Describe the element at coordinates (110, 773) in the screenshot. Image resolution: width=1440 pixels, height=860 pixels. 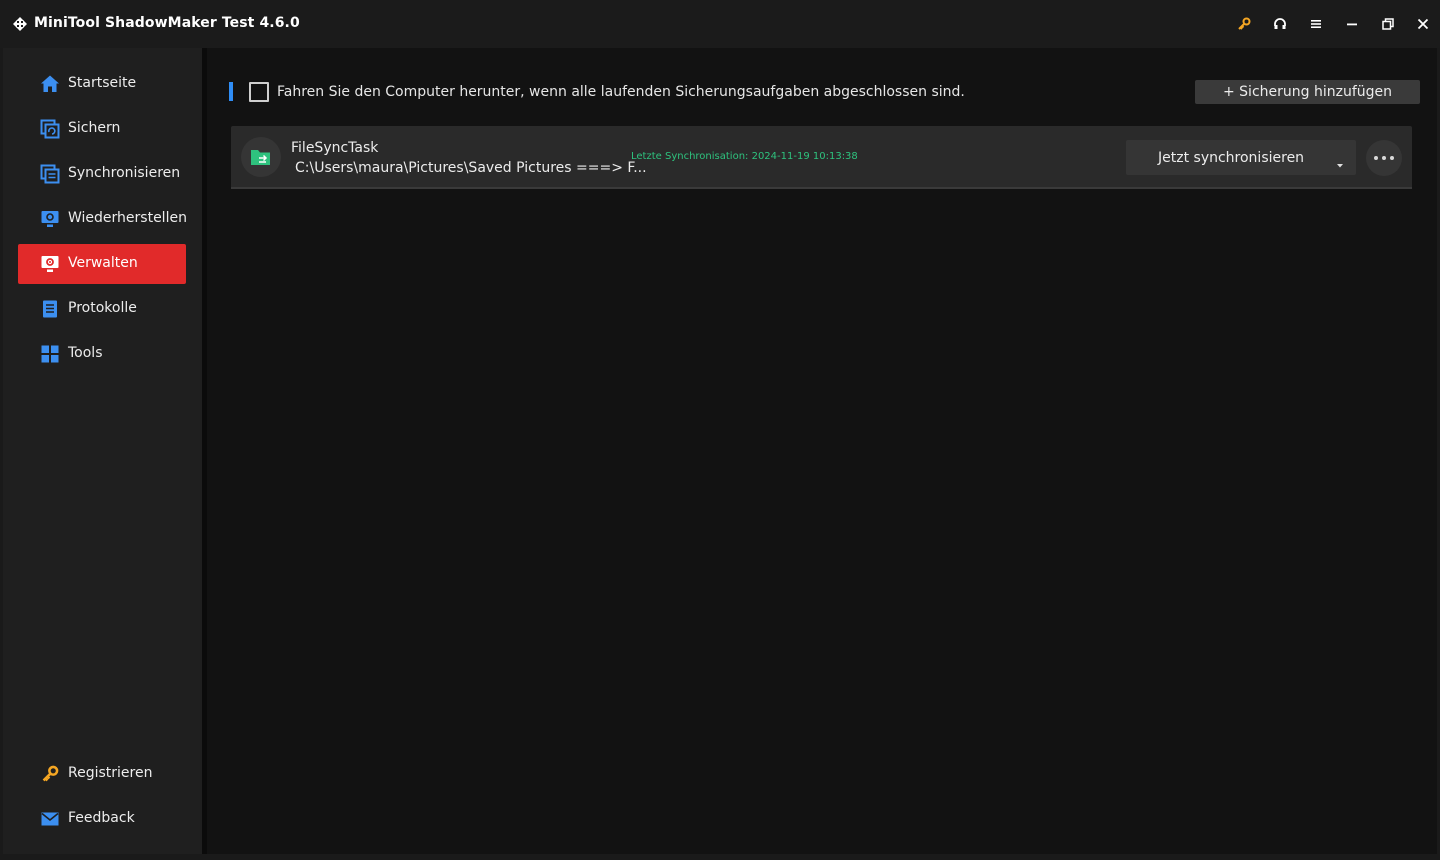
I see `sidebar-item-label: Registrieren` at that location.